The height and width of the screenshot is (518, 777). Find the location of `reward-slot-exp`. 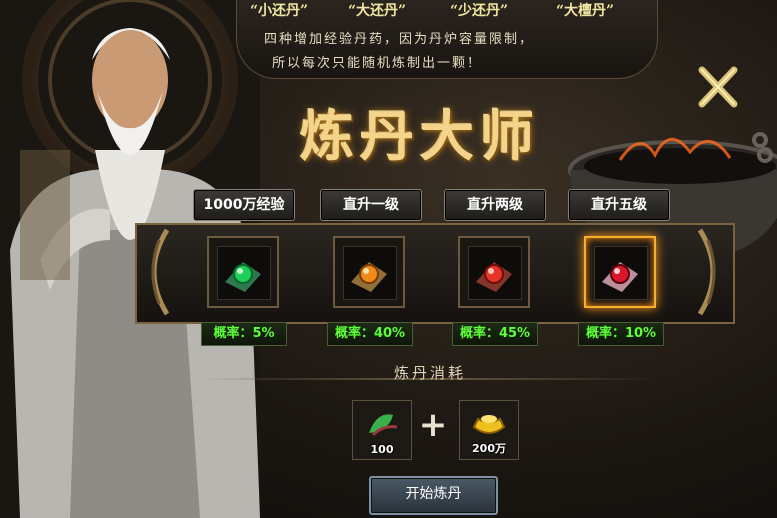

reward-slot-exp is located at coordinates (243, 272).